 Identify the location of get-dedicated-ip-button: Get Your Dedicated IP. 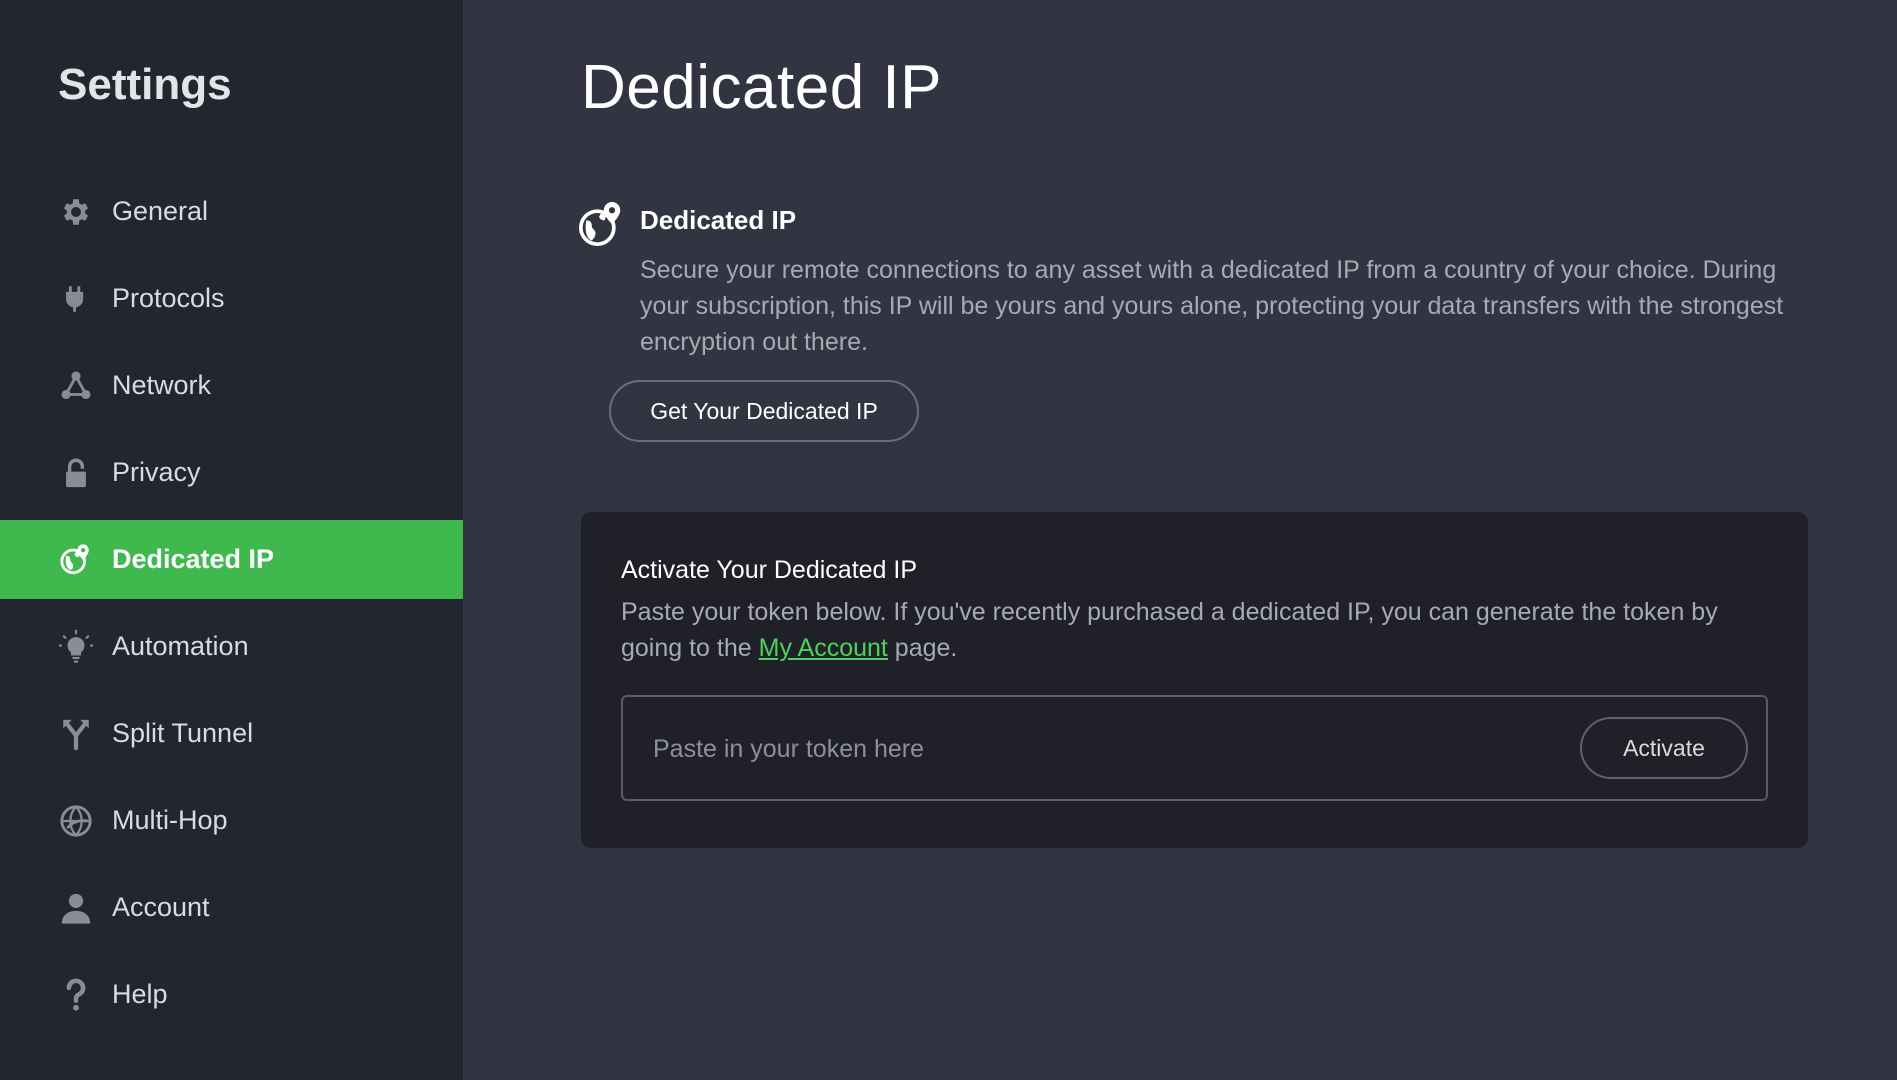
(764, 411).